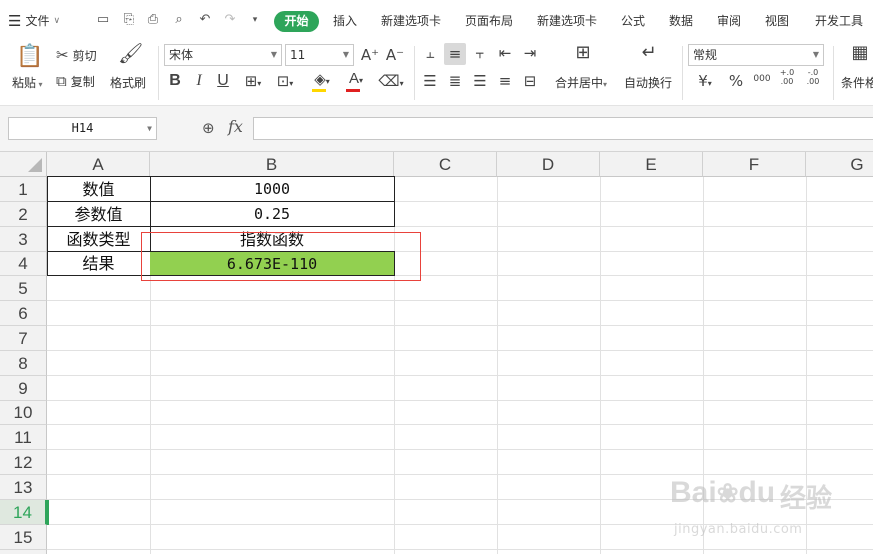  Describe the element at coordinates (285, 82) in the screenshot. I see `cell-style-icon: ⊡▾` at that location.